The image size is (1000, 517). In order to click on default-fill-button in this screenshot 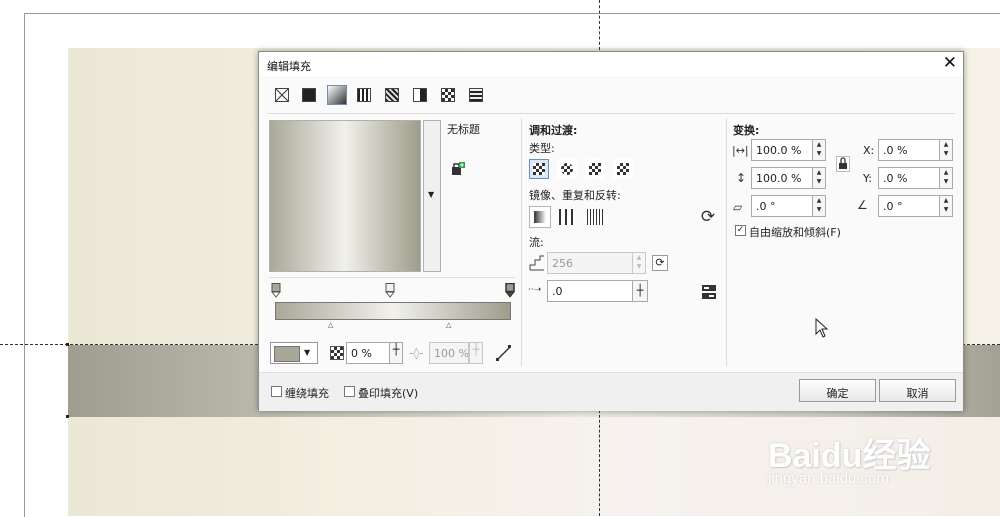, I will do `click(540, 217)`.